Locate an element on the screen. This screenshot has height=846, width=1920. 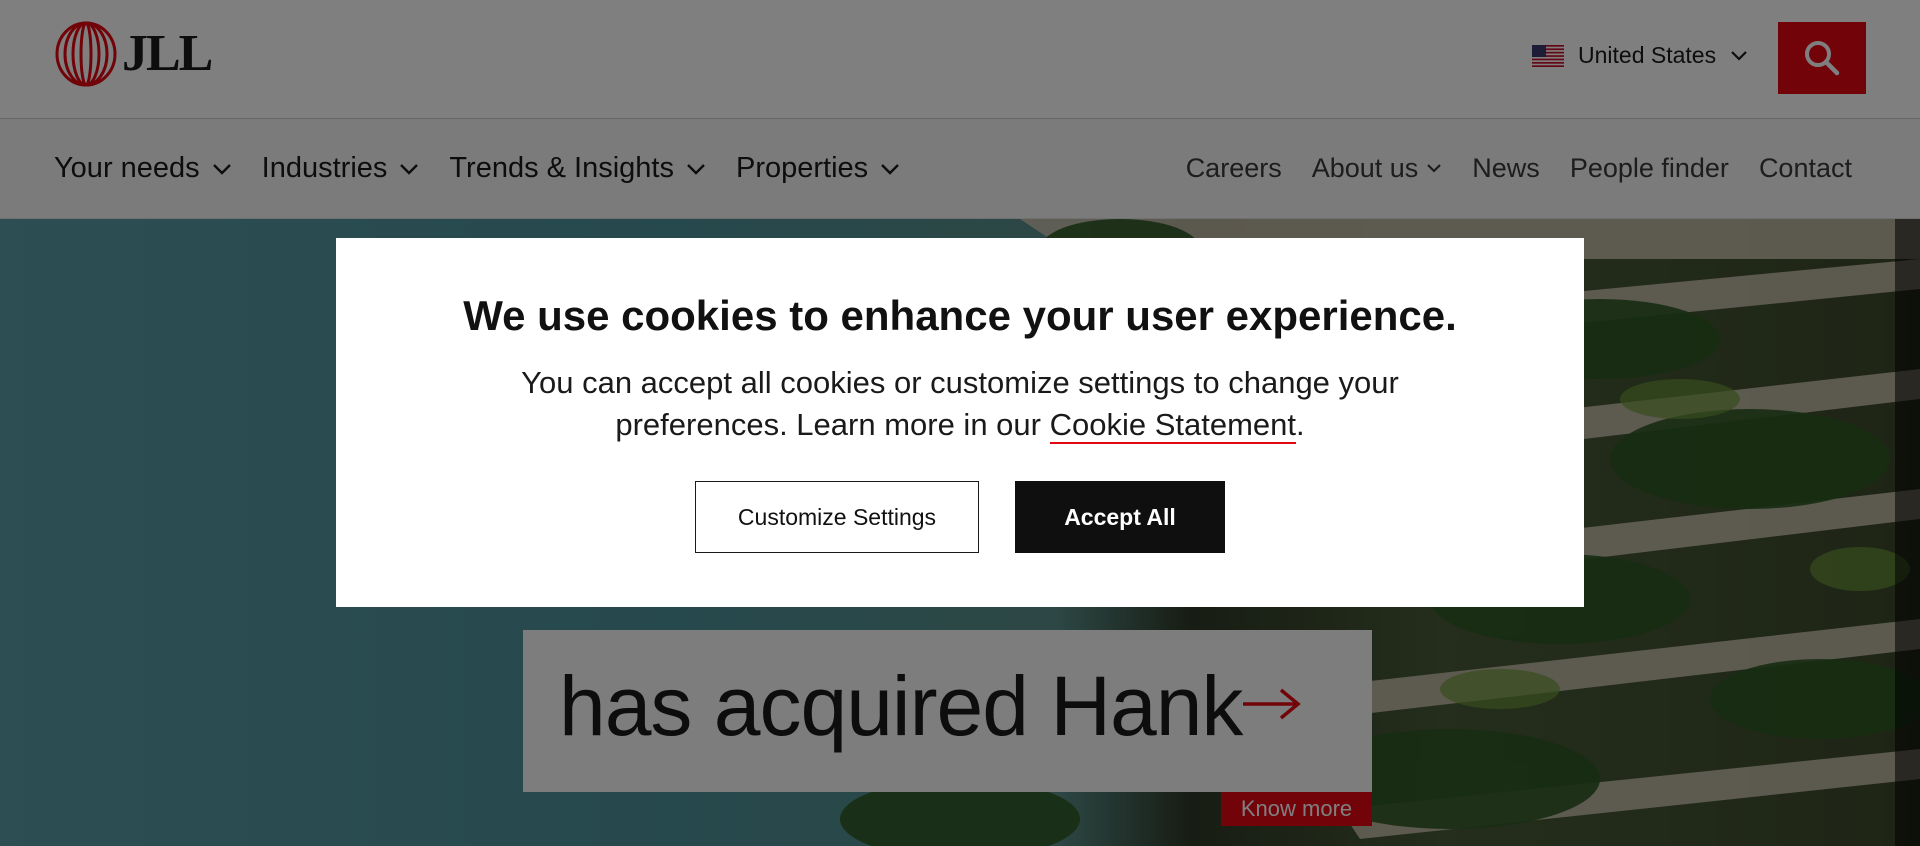
customize-settings-button: Customize Settings is located at coordinates (837, 517).